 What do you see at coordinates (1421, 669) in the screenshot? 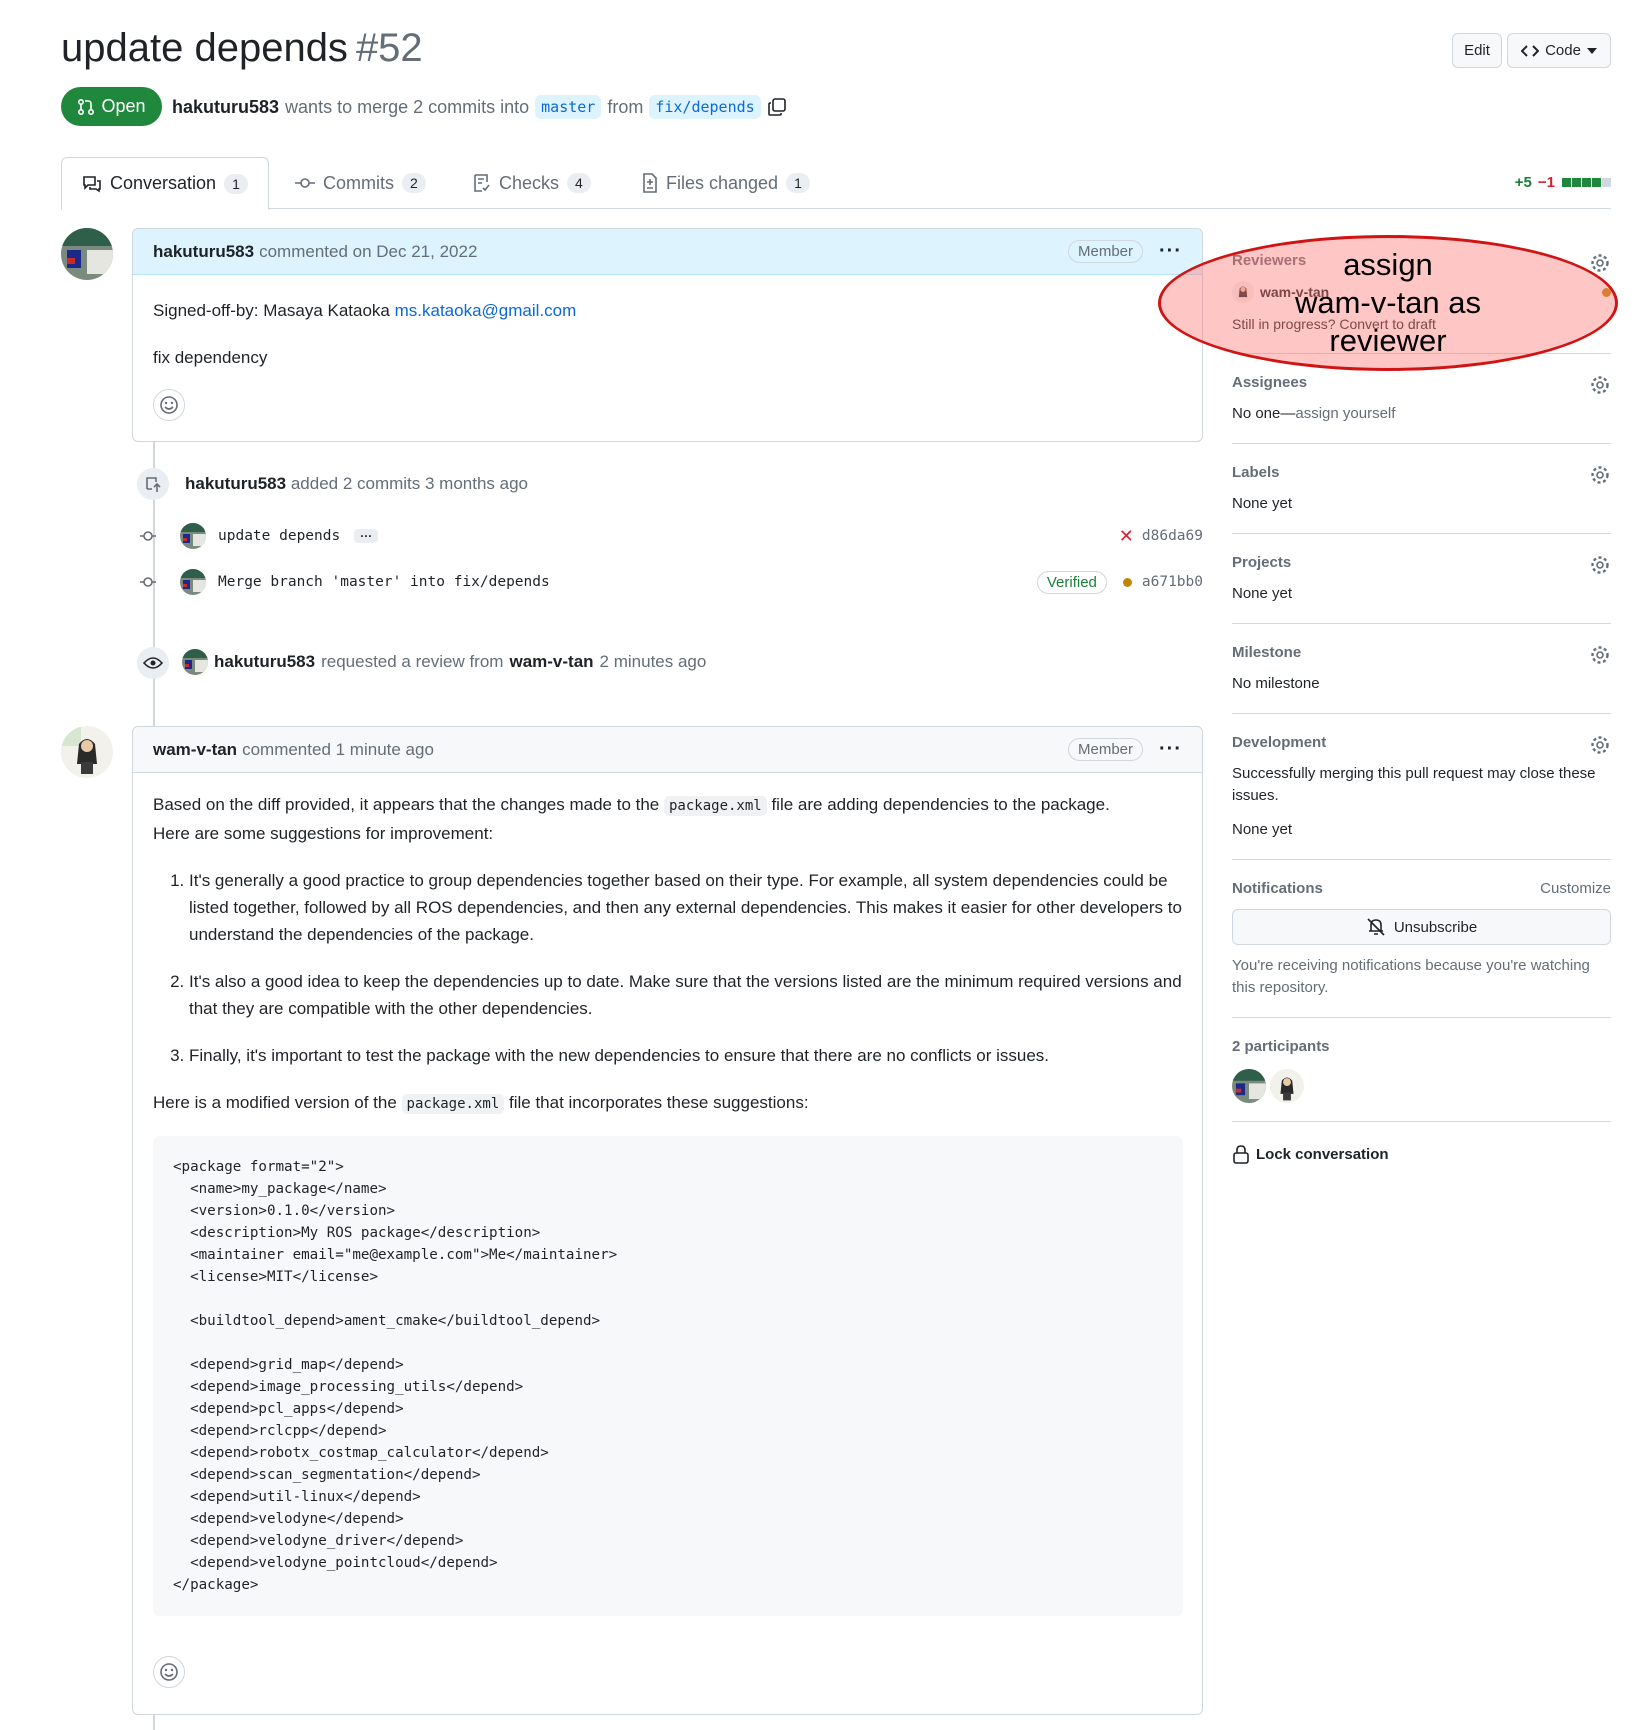
I see `sidebar-milestone: Milestone No milestone` at bounding box center [1421, 669].